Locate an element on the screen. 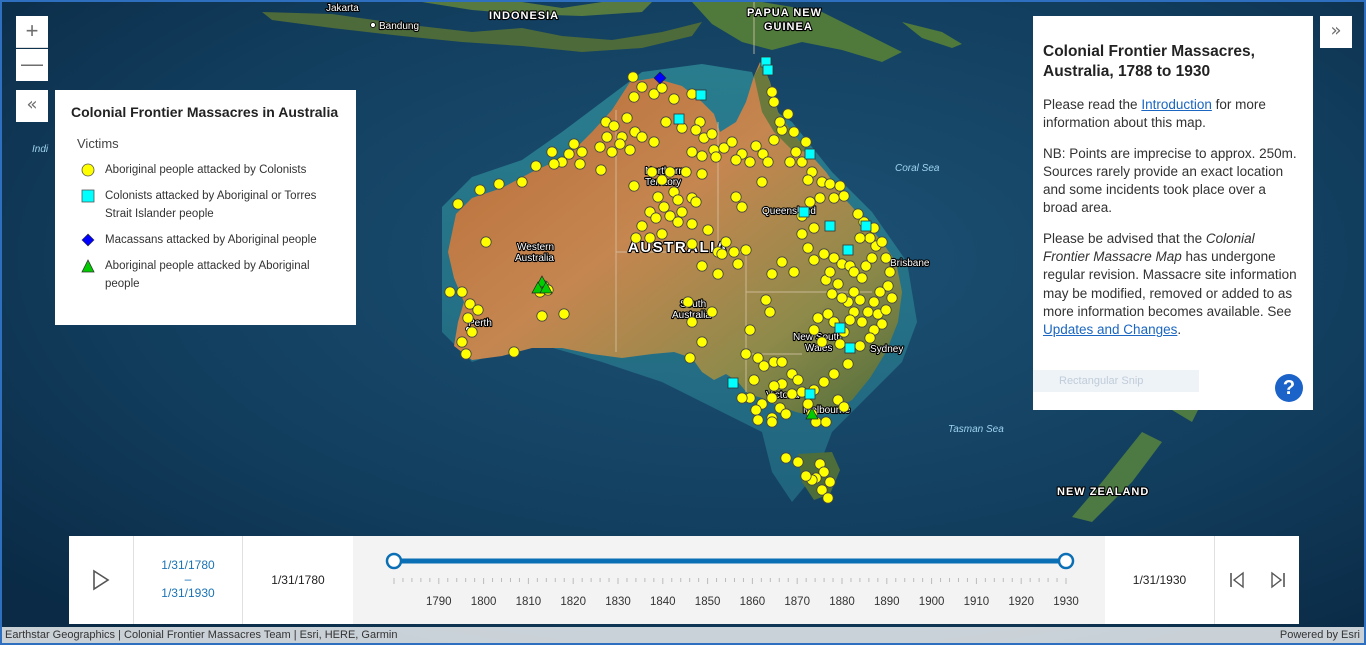 The image size is (1366, 645). powered-by-esri: Powered by Esri is located at coordinates (1320, 635).